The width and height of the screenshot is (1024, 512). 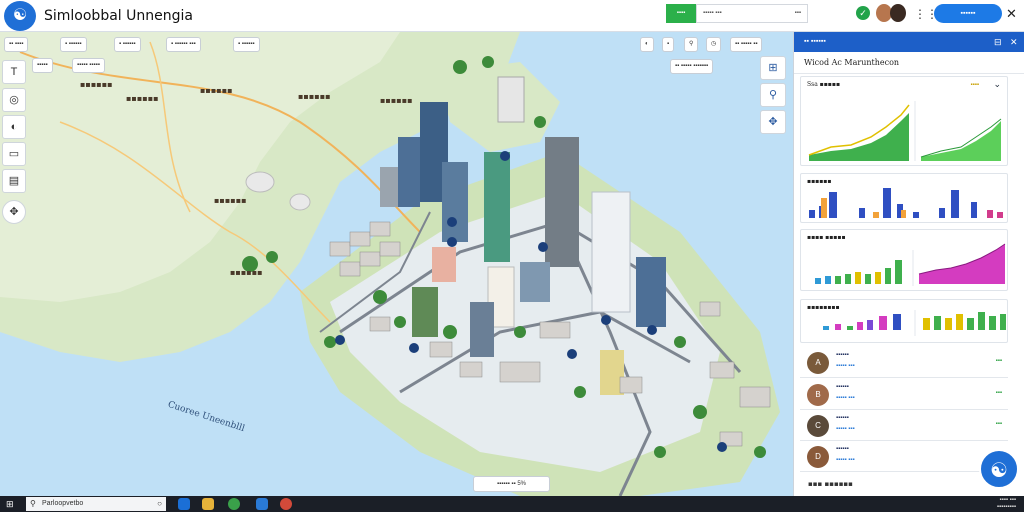 What do you see at coordinates (863, 13) in the screenshot?
I see `check-icon: ✓` at bounding box center [863, 13].